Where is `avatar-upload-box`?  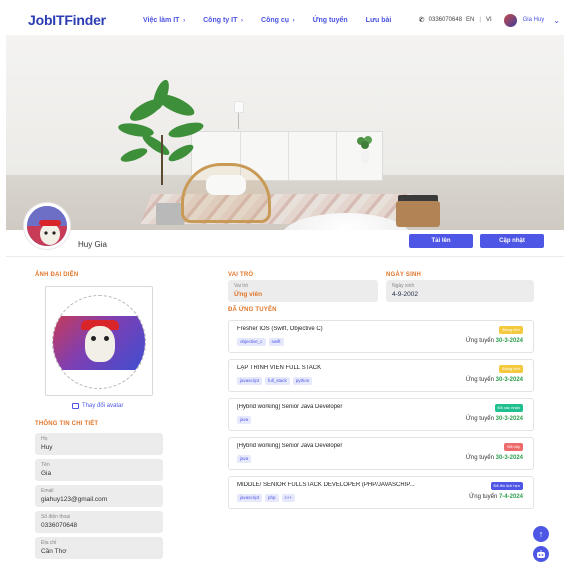
avatar-upload-box is located at coordinates (99, 341).